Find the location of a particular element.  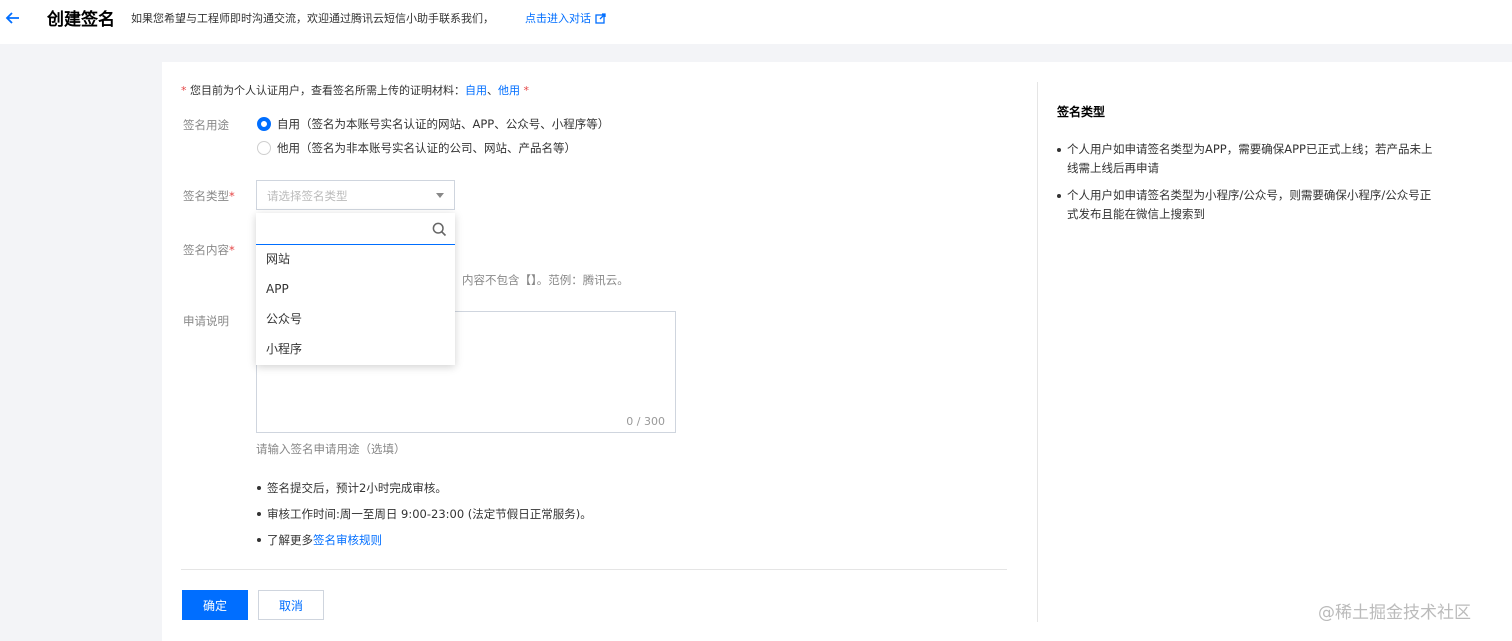

radio-self-use: 自用（签名为本账号实名认证的网站、APP、公众号、小程序等） is located at coordinates (433, 124).